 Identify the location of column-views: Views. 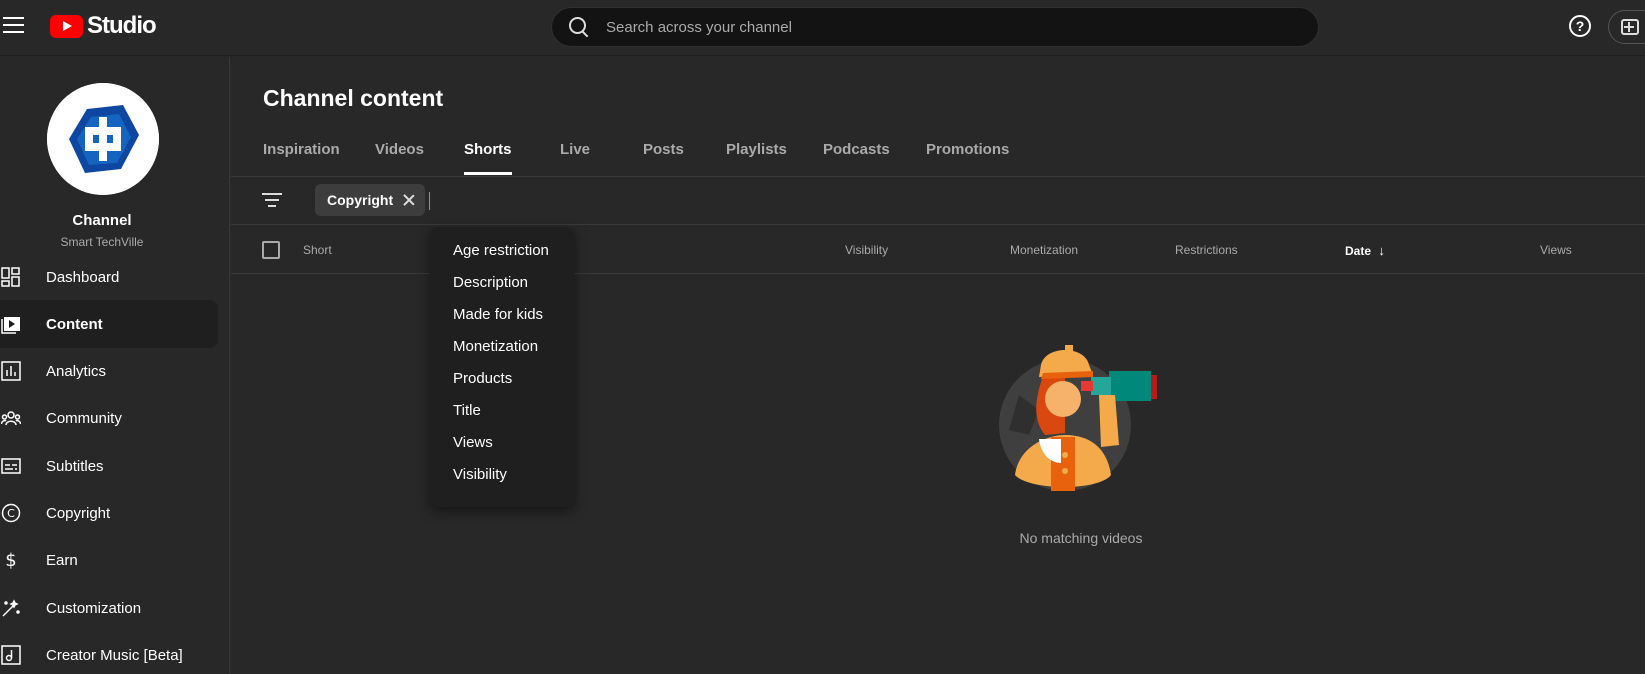
(1556, 250).